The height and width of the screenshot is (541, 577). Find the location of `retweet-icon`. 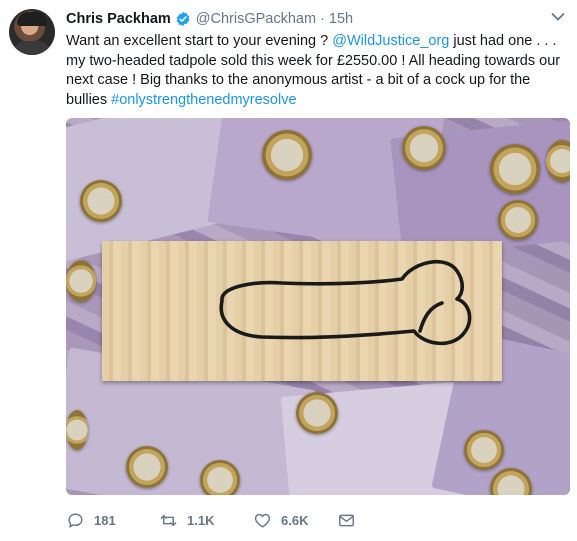

retweet-icon is located at coordinates (168, 520).